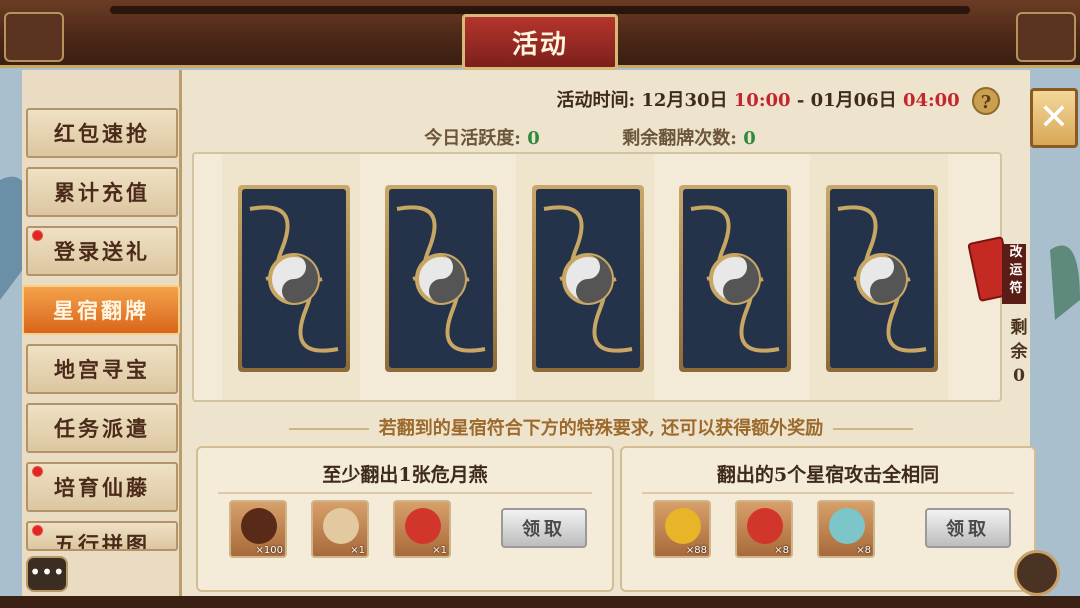  Describe the element at coordinates (341, 526) in the screenshot. I see `money-bag-icon` at that location.